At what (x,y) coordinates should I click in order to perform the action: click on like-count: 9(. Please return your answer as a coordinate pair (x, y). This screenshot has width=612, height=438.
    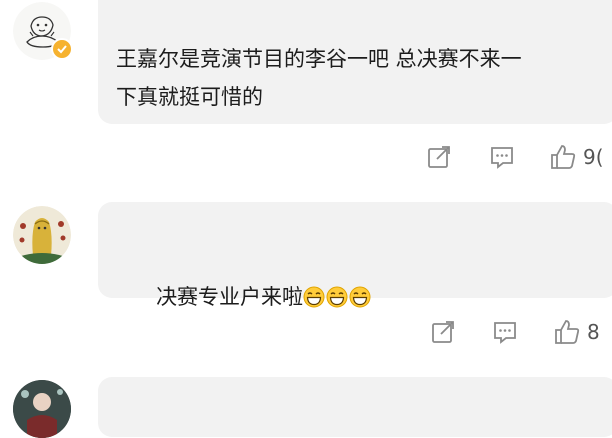
    Looking at the image, I should click on (593, 157).